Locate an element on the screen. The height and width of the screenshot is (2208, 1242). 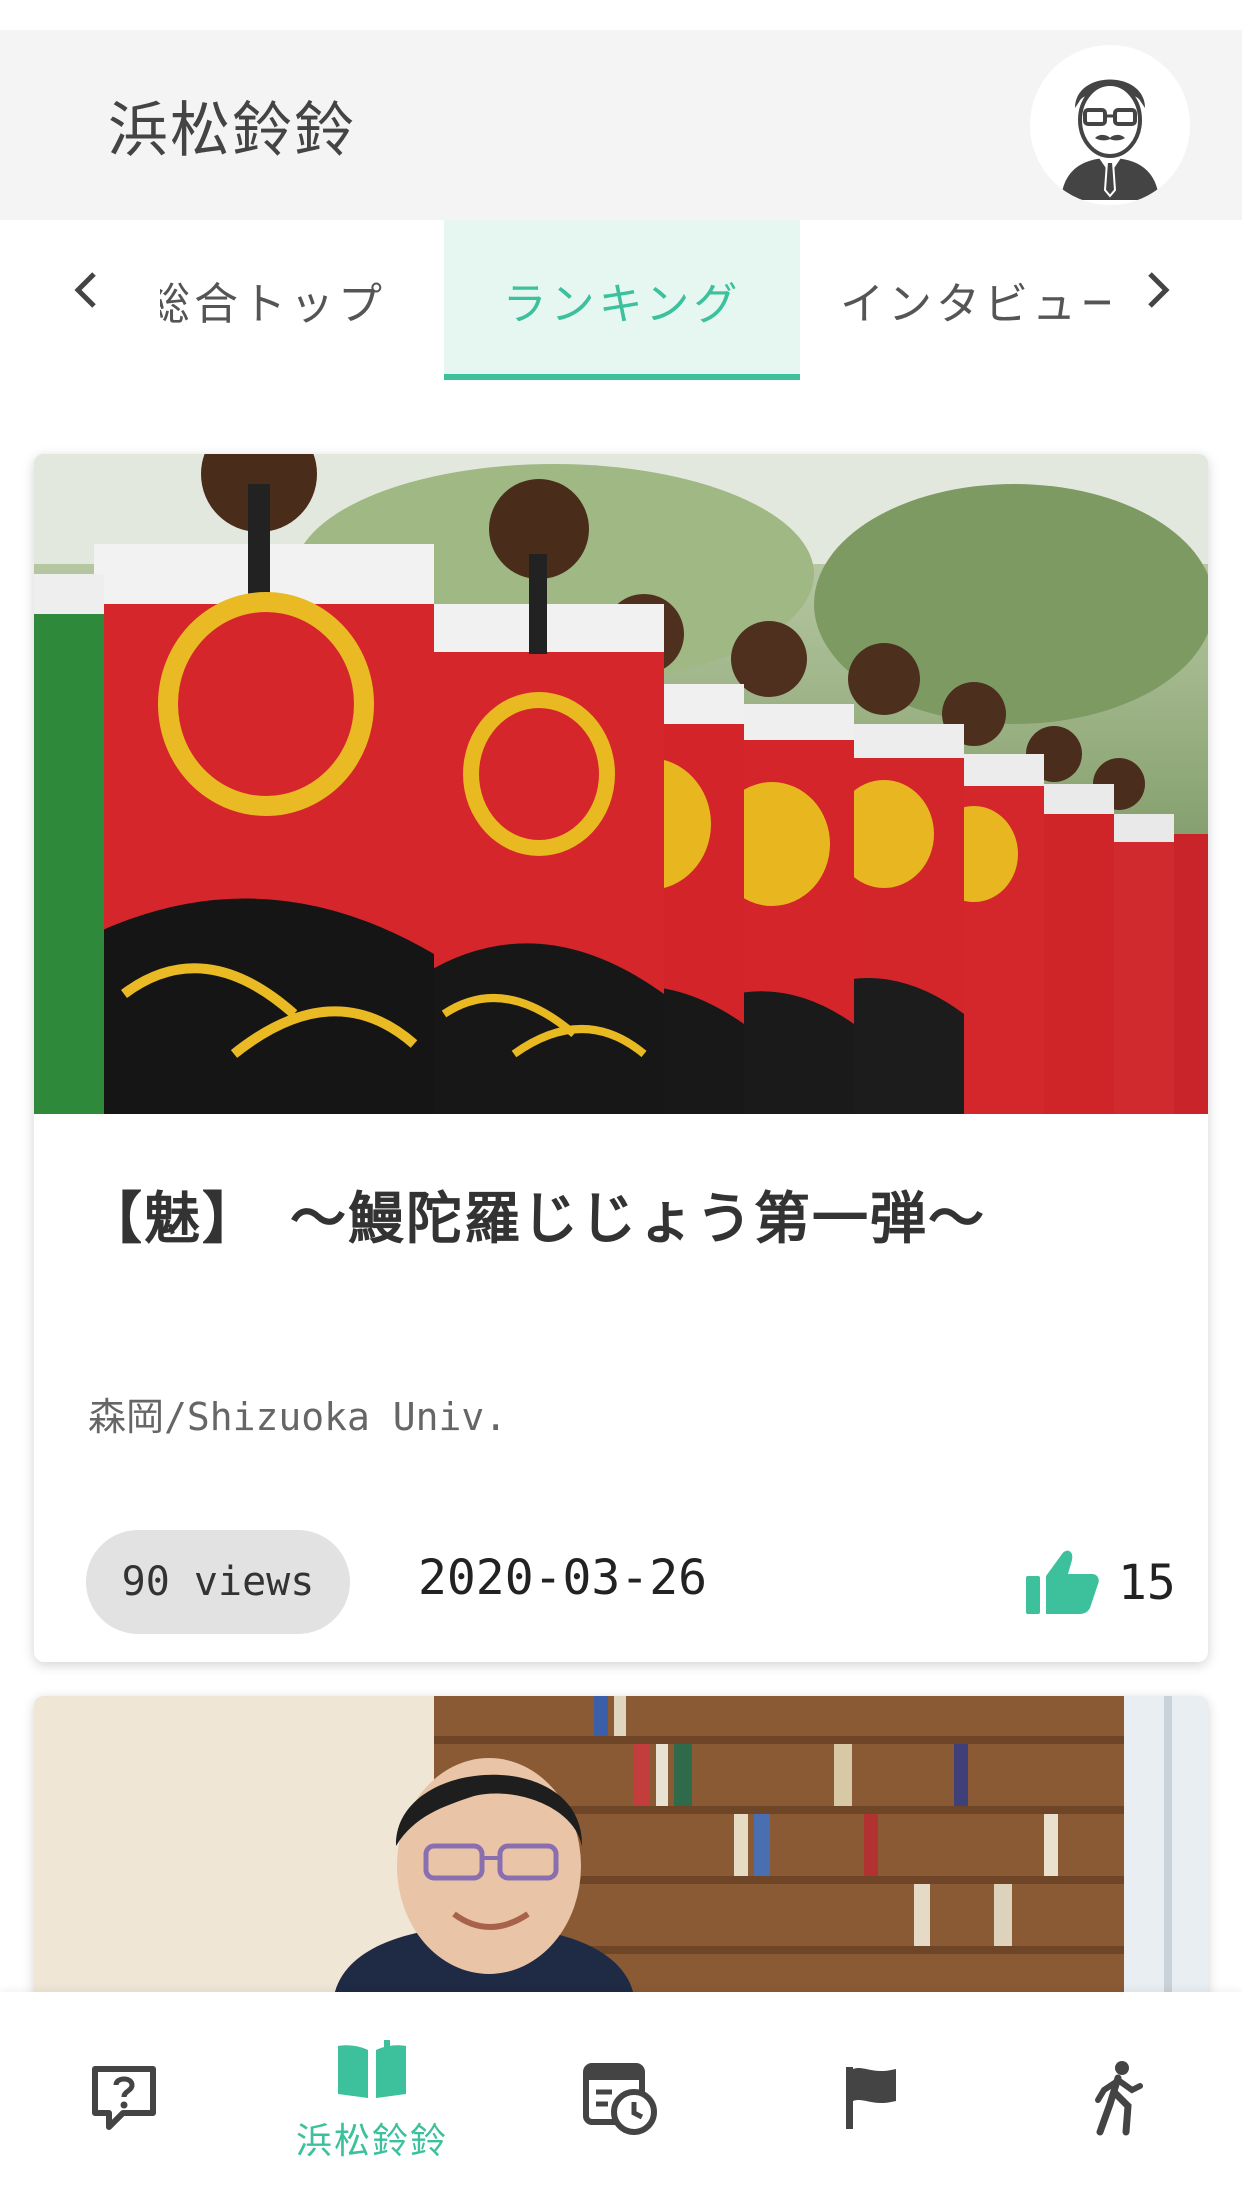
walking-person-icon is located at coordinates (1118, 2100).